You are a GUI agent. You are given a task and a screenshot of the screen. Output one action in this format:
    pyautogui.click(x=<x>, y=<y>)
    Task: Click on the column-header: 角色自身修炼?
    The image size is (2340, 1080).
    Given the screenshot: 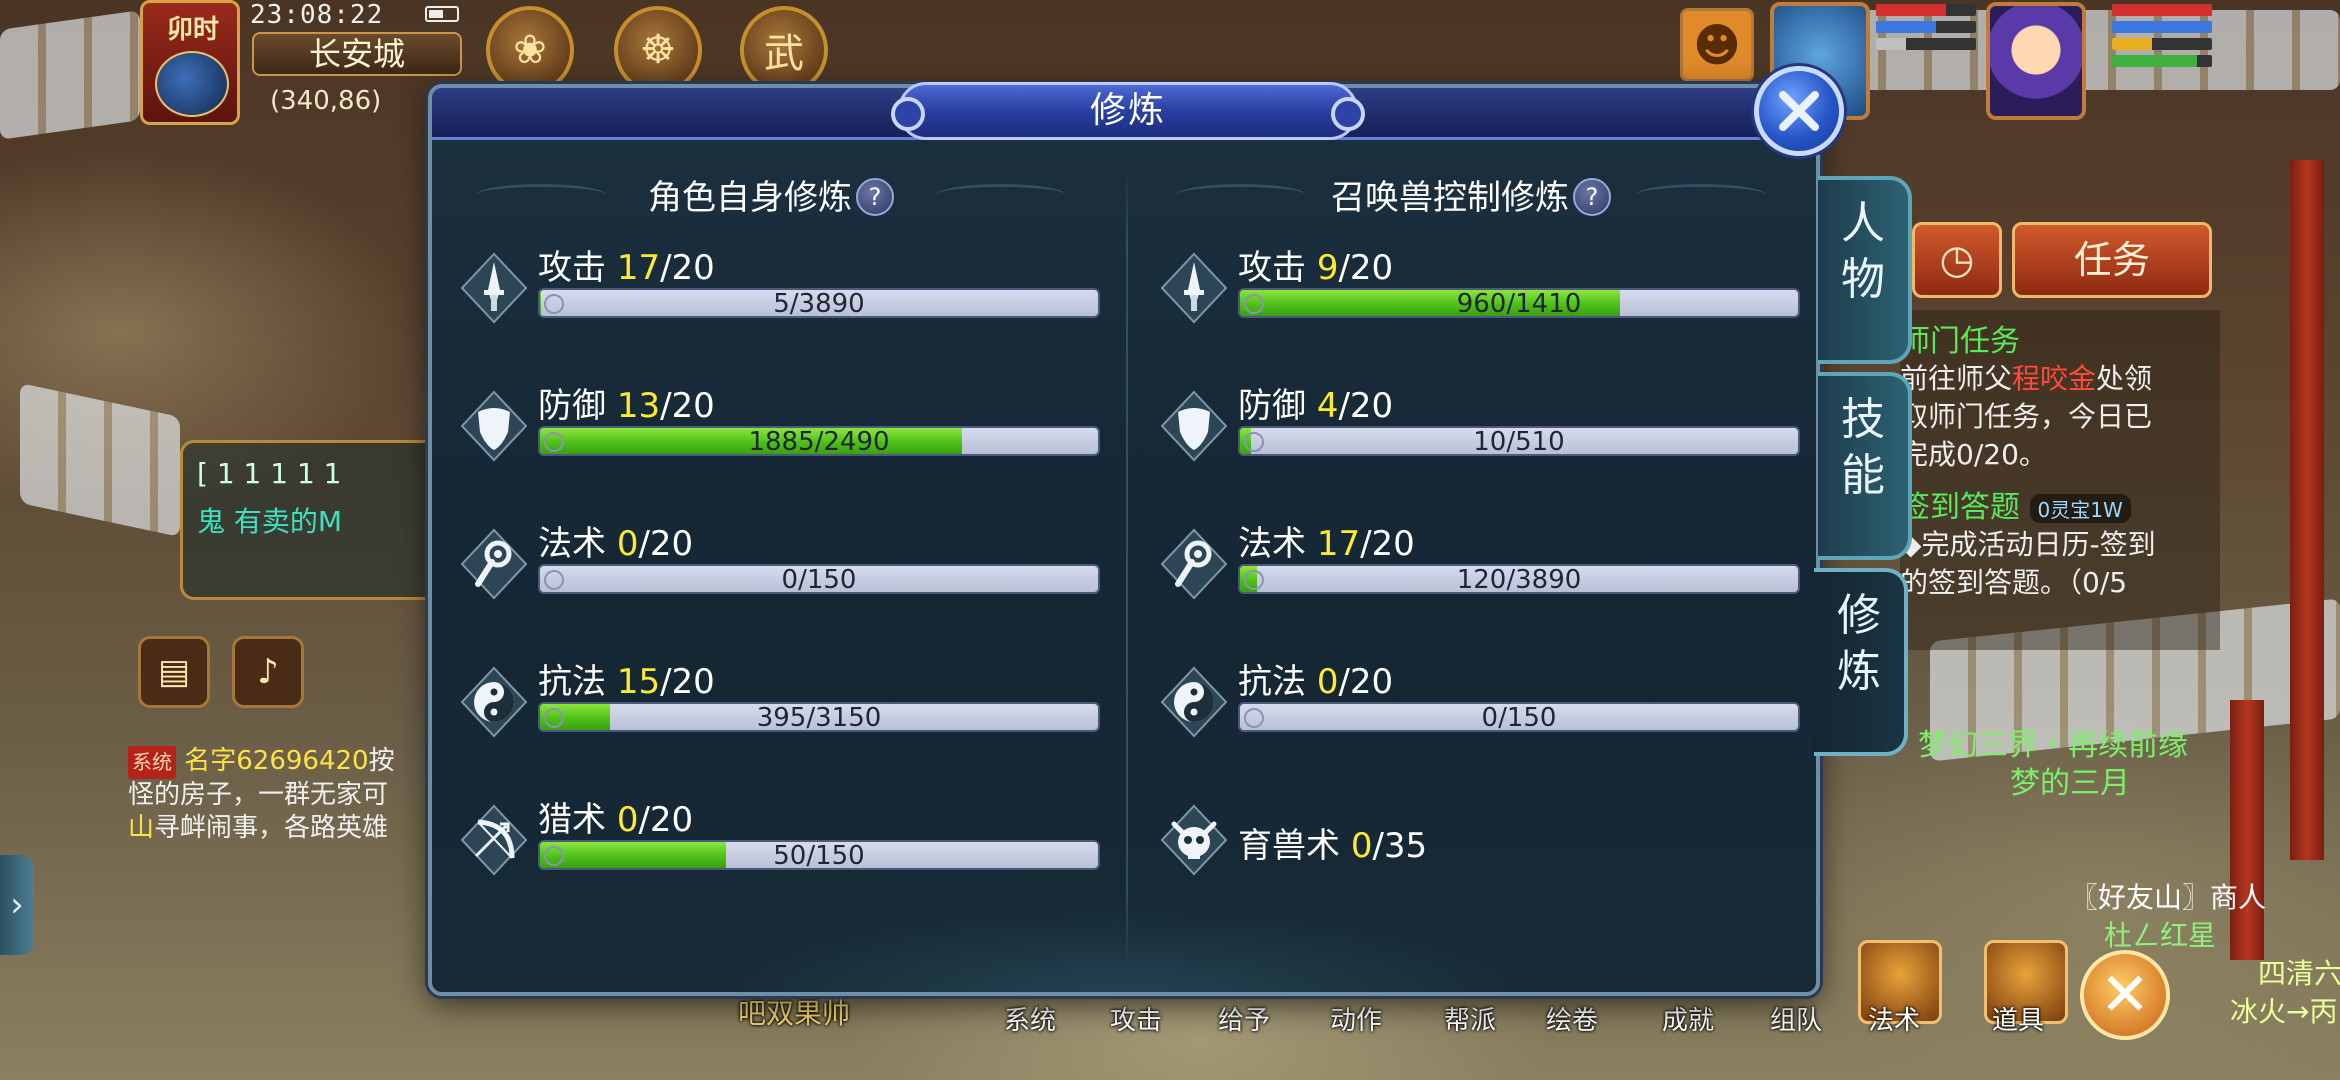 What is the action you would take?
    pyautogui.click(x=771, y=188)
    